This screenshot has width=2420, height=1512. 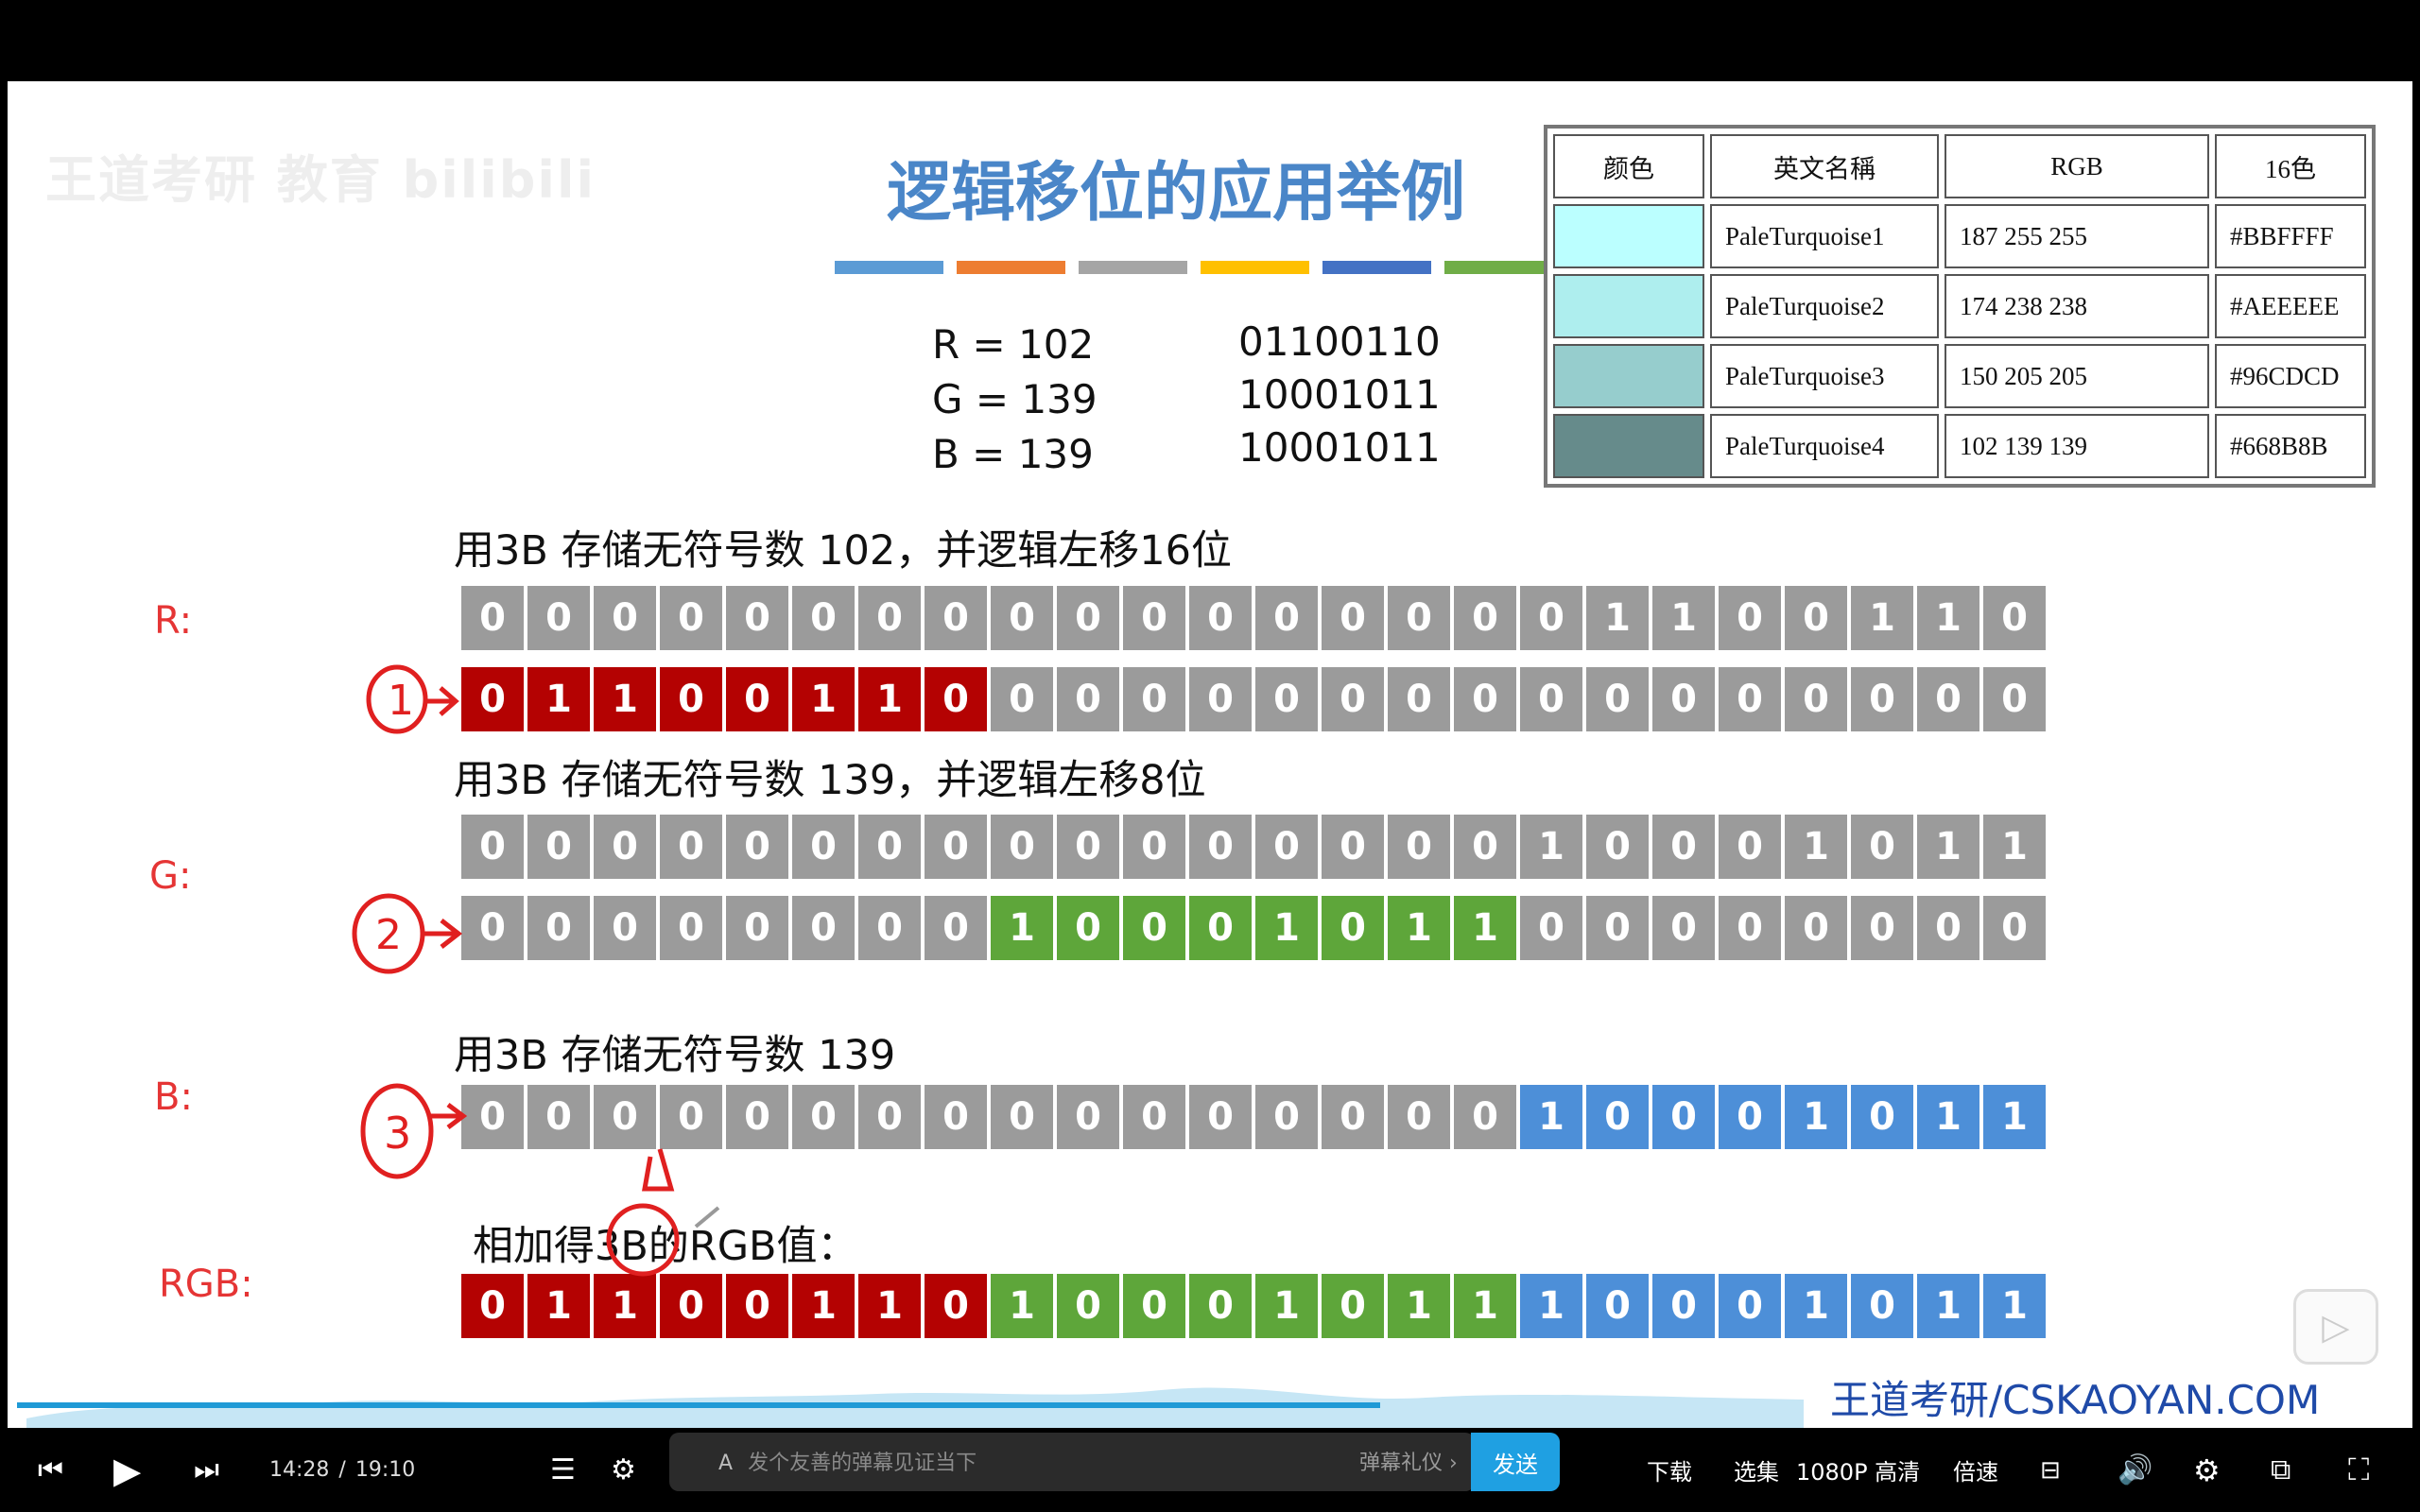 What do you see at coordinates (407, 933) in the screenshot?
I see `handwritten-step-2-mark: 2` at bounding box center [407, 933].